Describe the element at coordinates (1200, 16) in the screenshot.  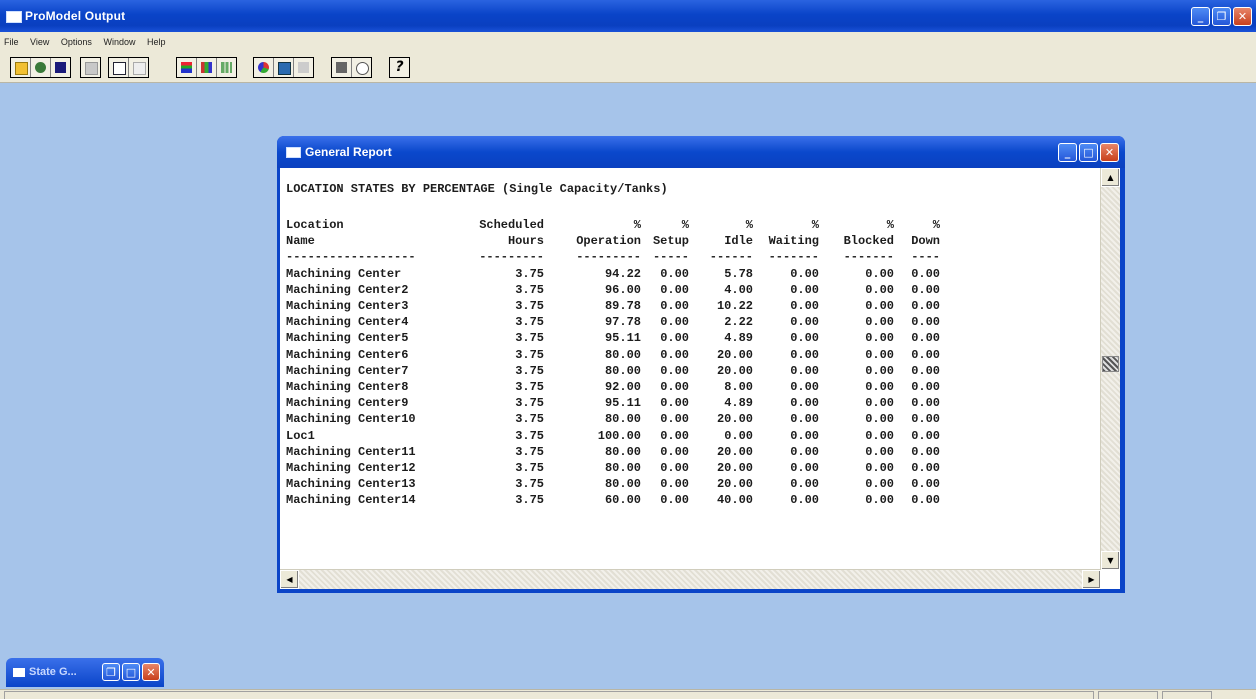
I see `app-minimize-button: _` at that location.